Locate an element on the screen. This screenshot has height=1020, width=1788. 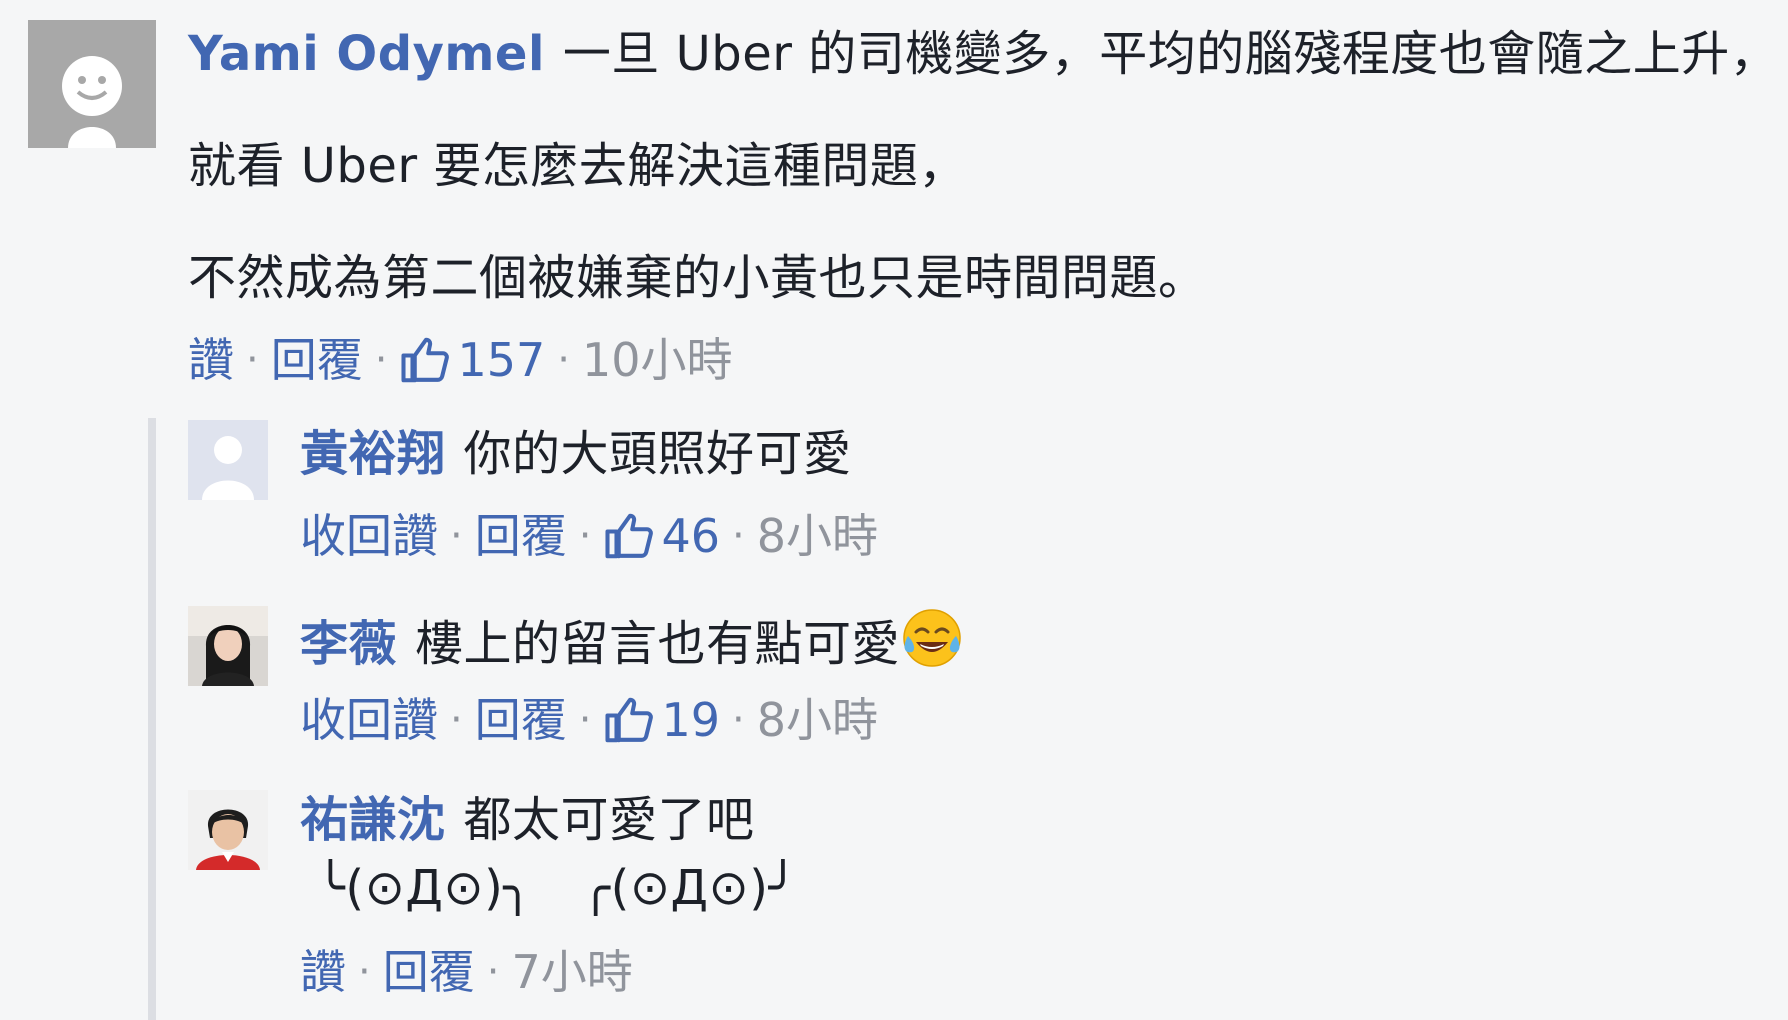
reply-author: 李薇 is located at coordinates (348, 644).